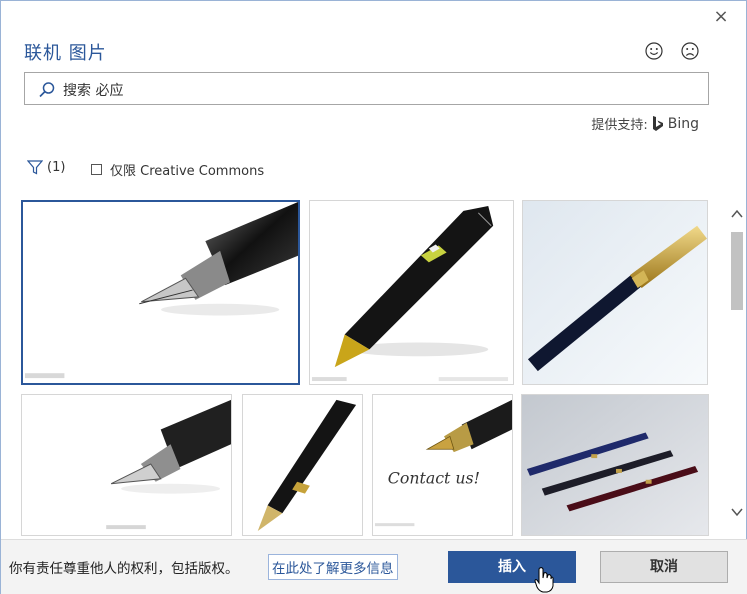 This screenshot has height=594, width=747. I want to click on image-thumb-6: Contact us!, so click(442, 465).